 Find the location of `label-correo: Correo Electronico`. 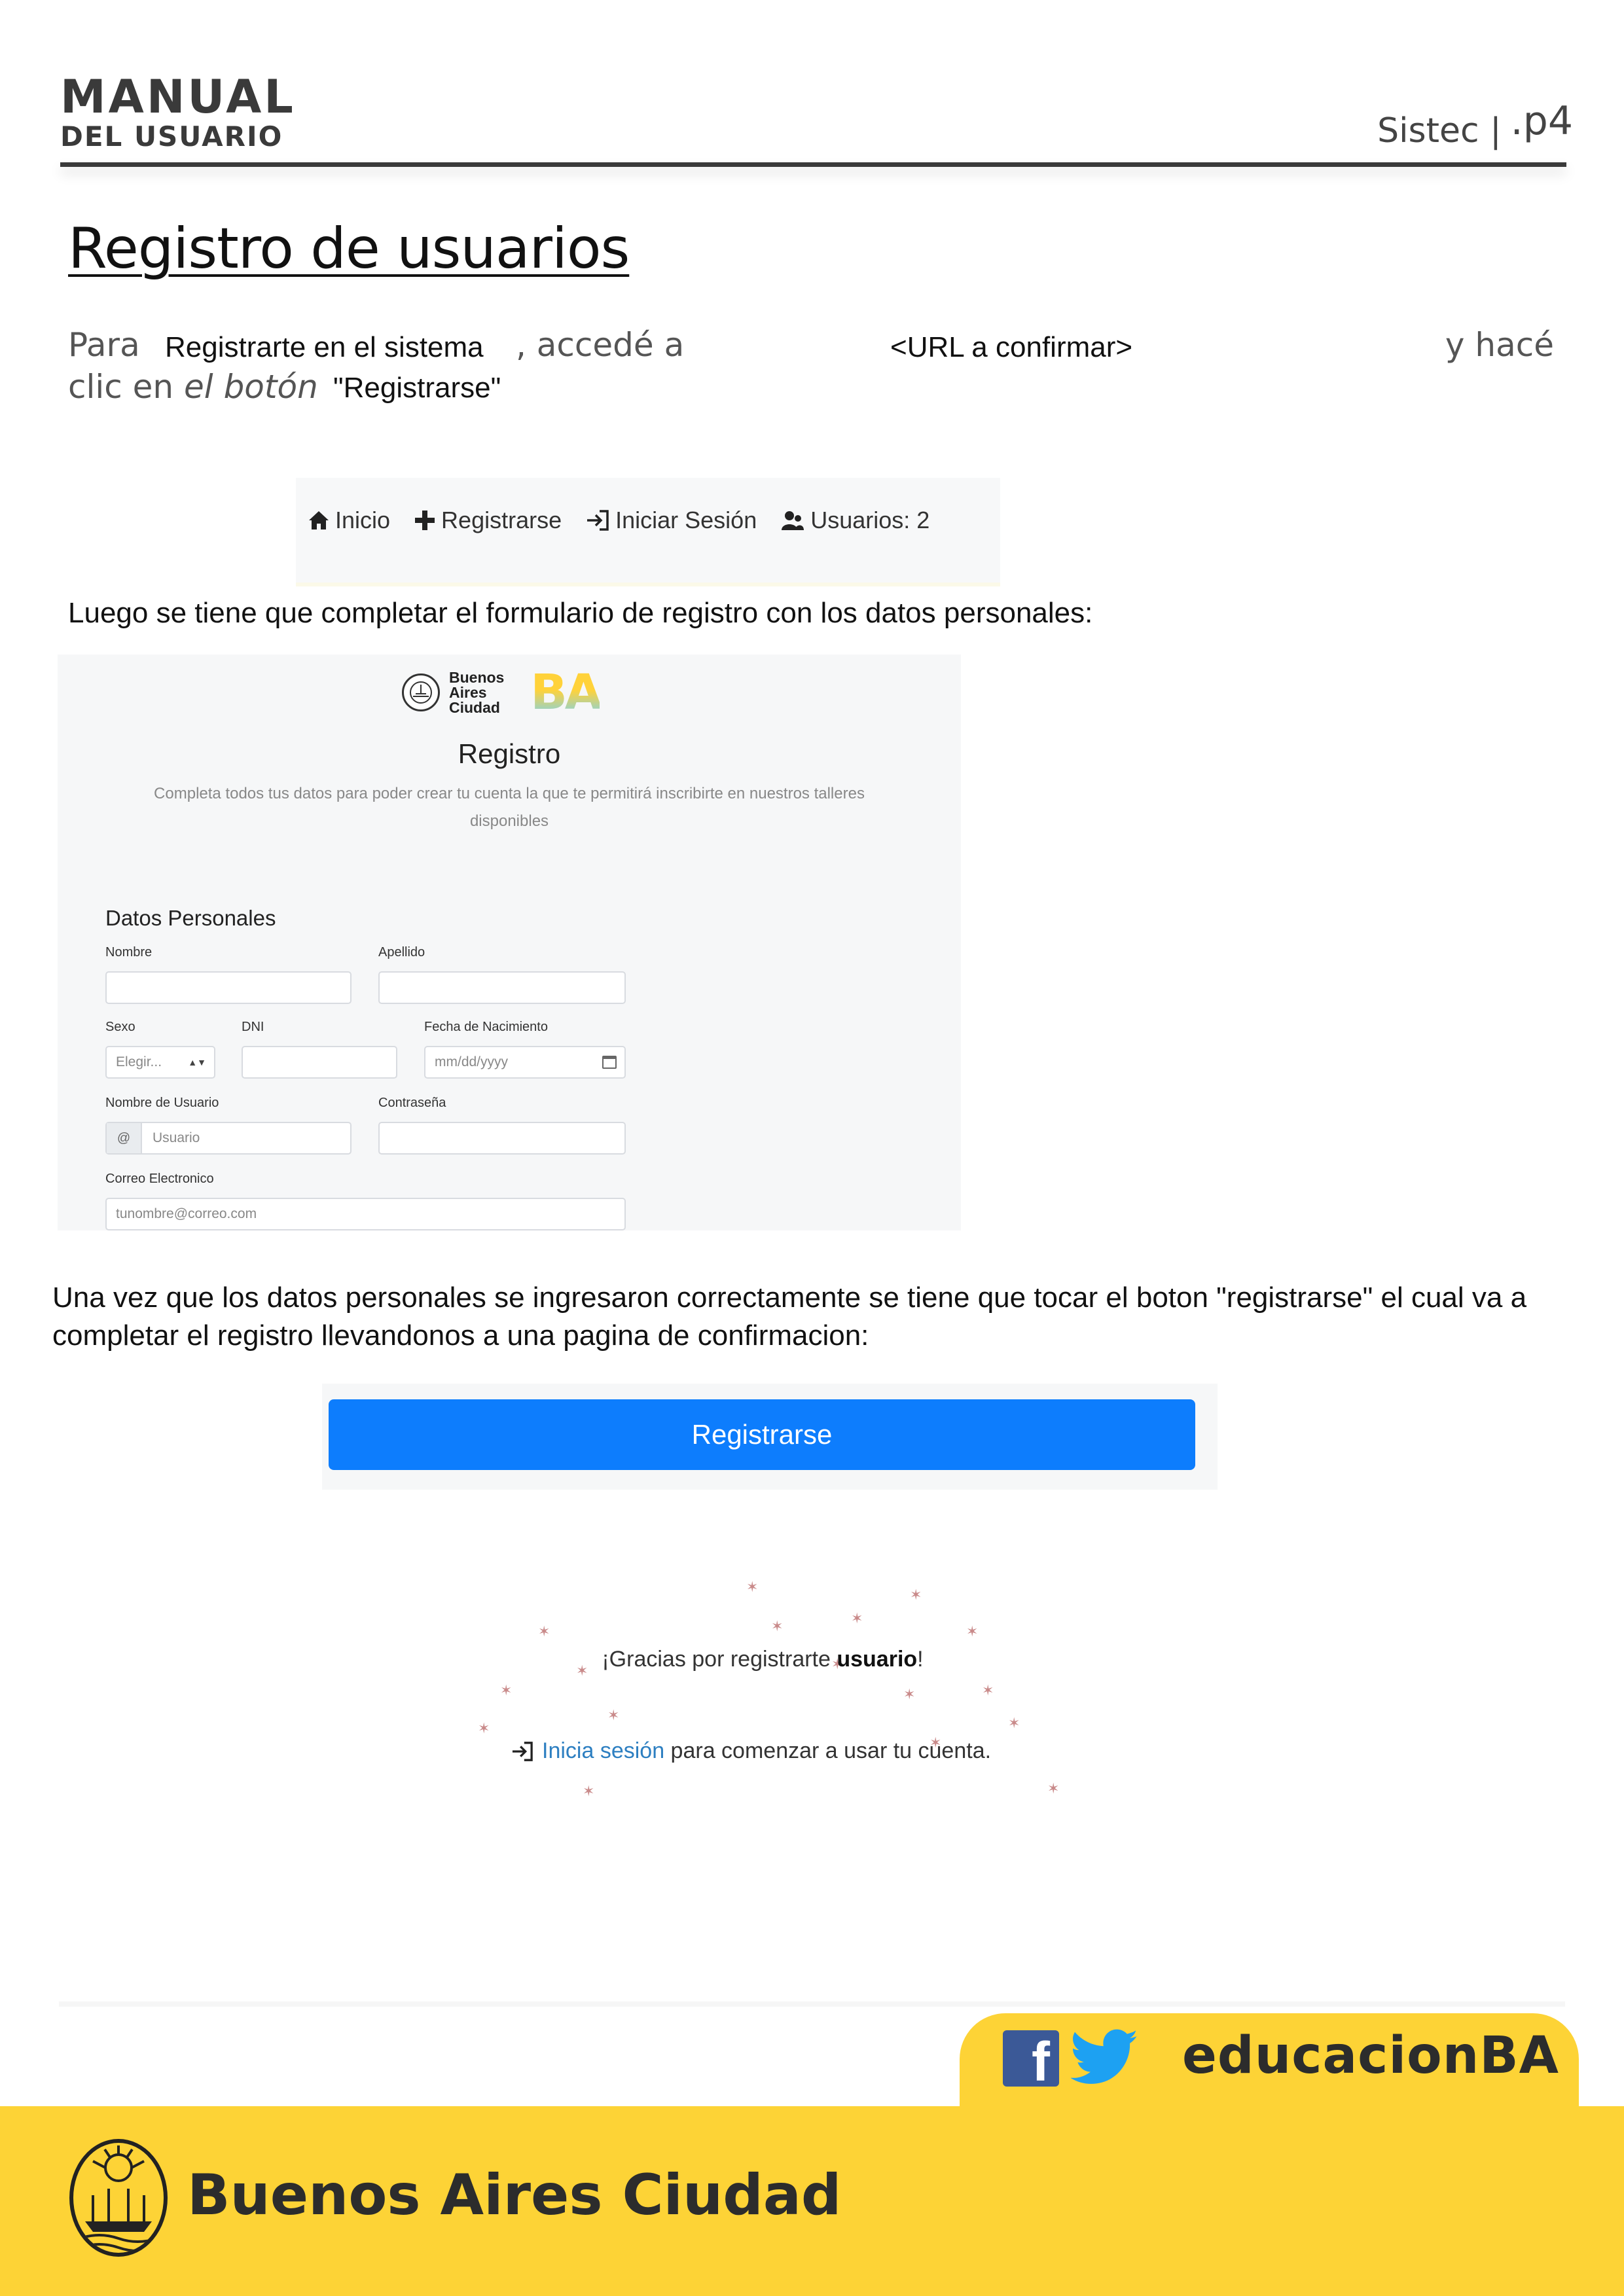

label-correo: Correo Electronico is located at coordinates (159, 1179).